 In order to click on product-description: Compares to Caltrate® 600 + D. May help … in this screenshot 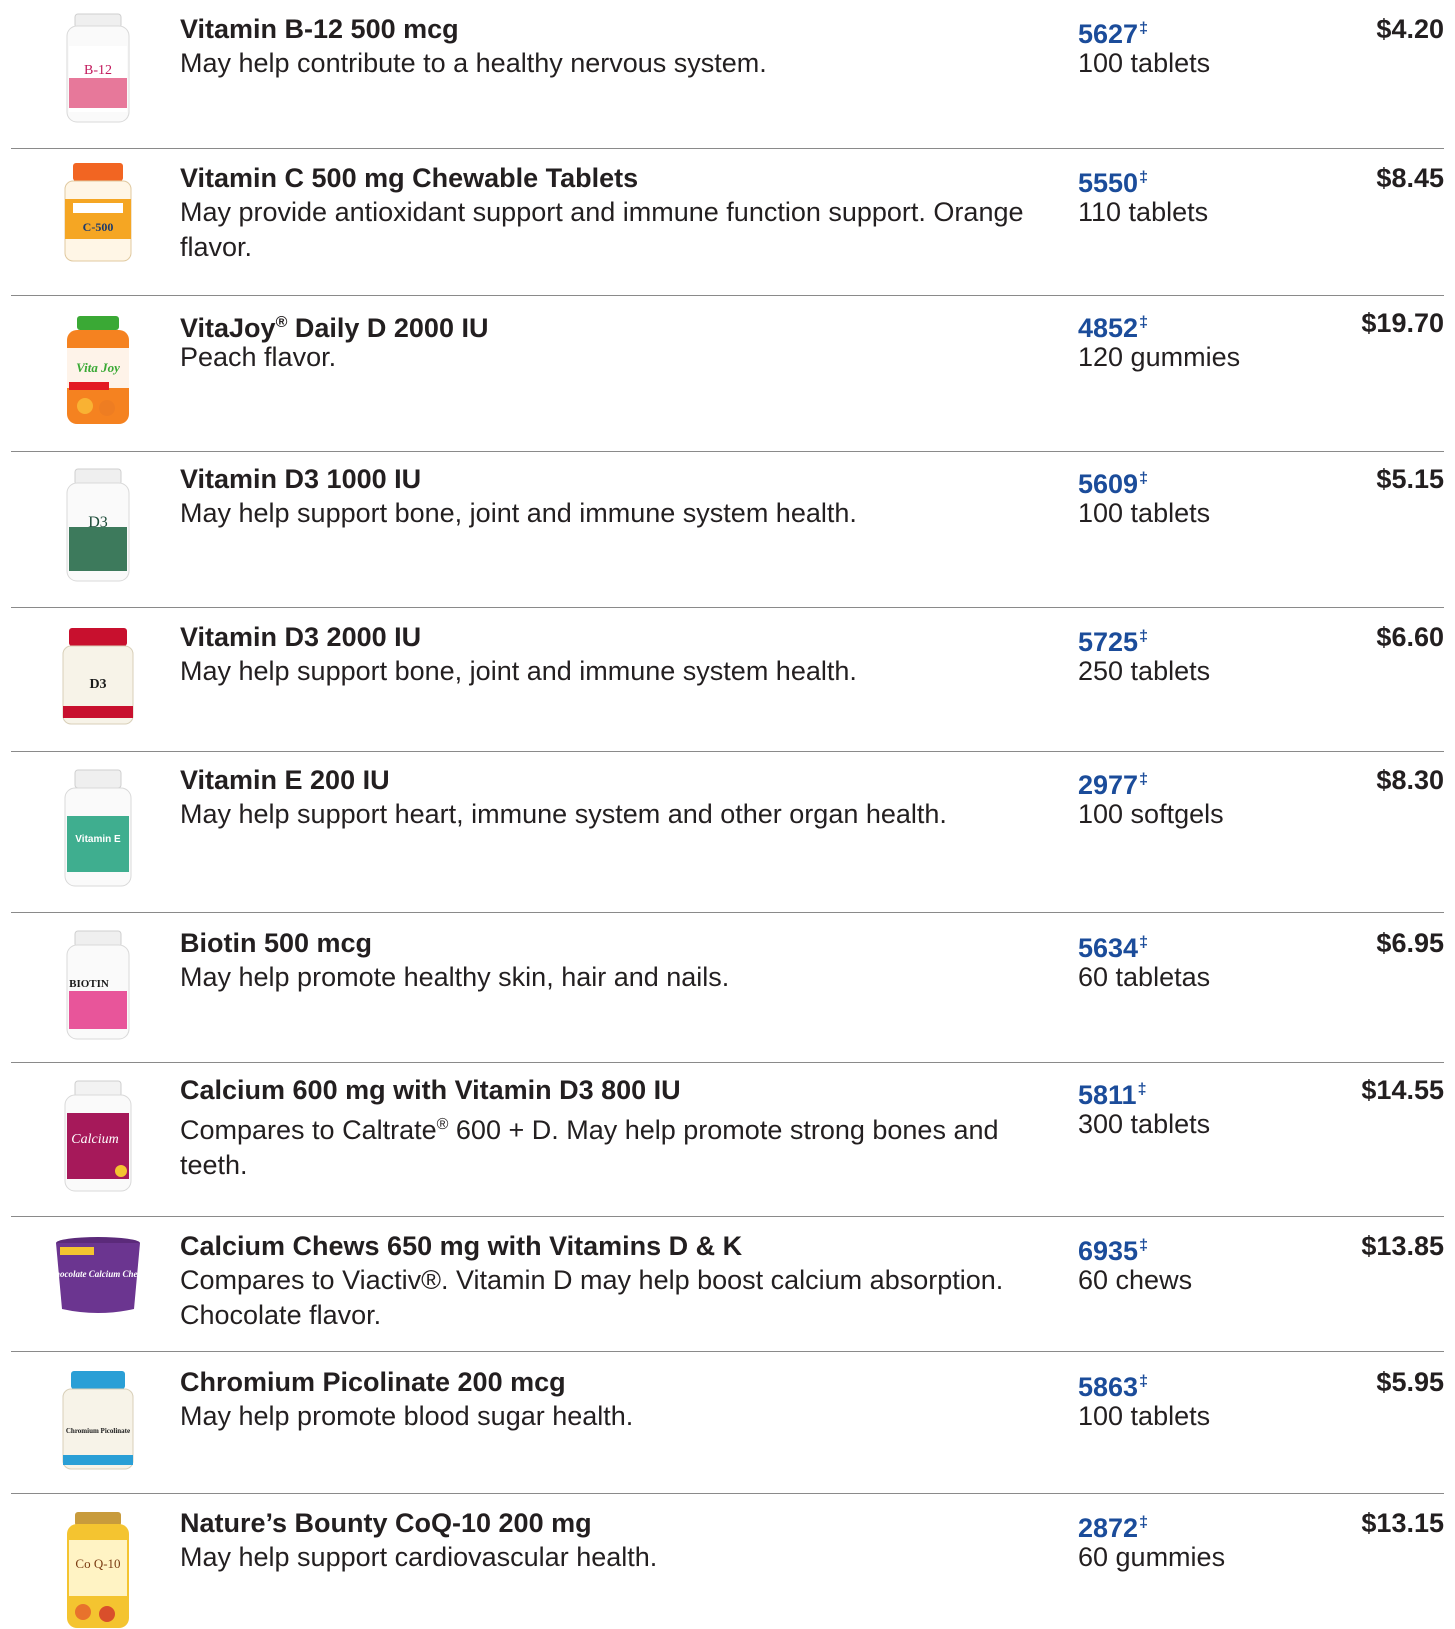, I will do `click(605, 1145)`.